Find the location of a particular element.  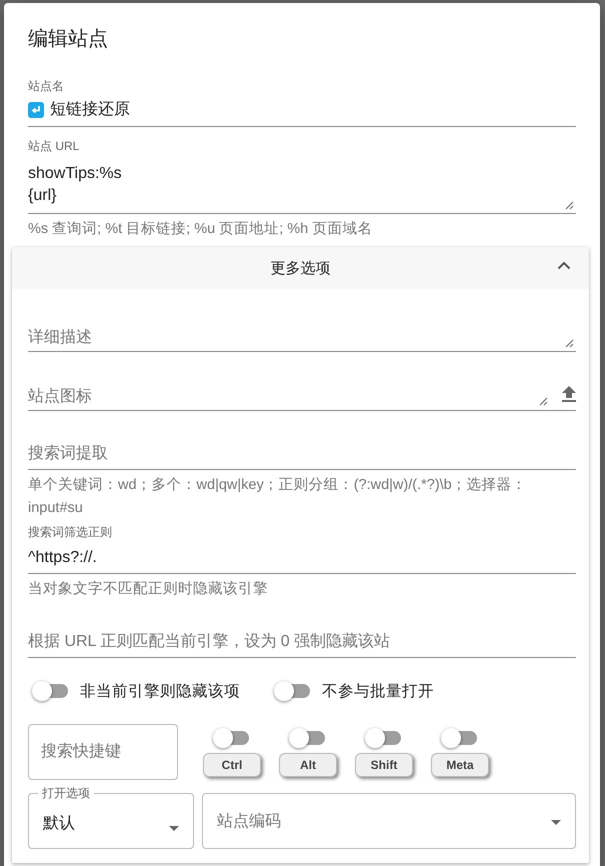

select-value: 默认 is located at coordinates (59, 824).